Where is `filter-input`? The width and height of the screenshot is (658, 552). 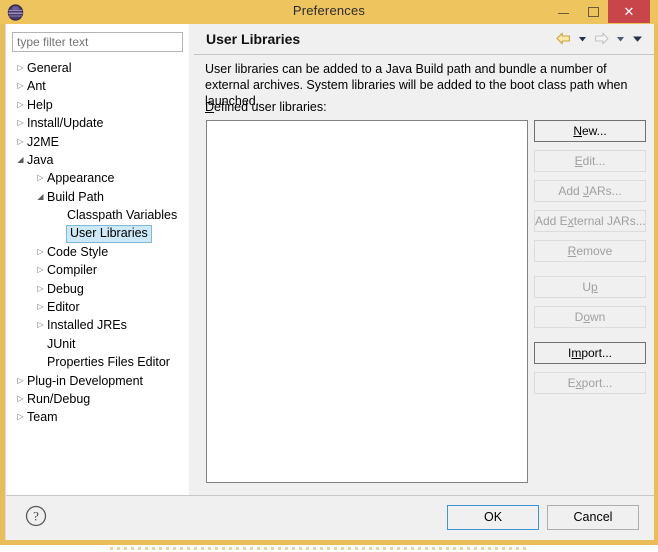
filter-input is located at coordinates (97, 42).